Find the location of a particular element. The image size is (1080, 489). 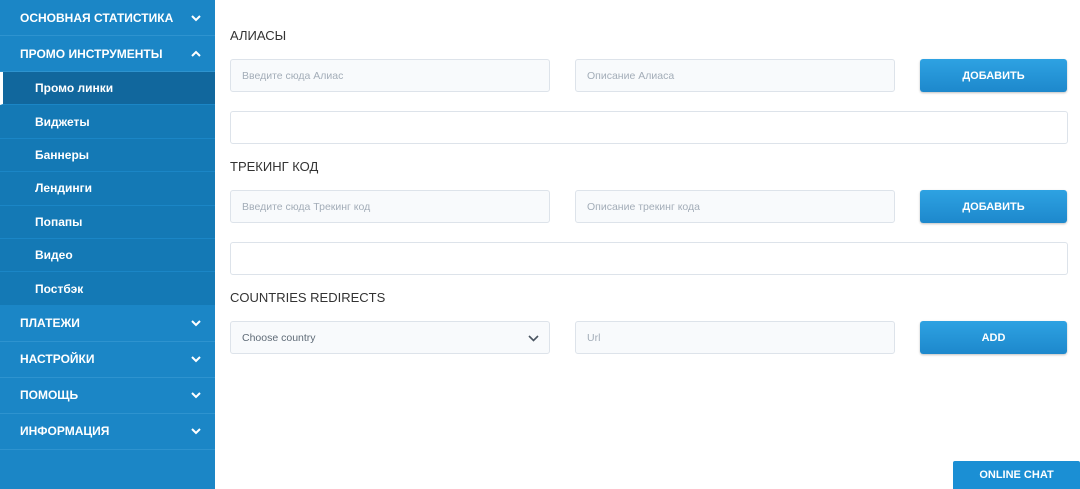

tracking-code-input is located at coordinates (390, 206).